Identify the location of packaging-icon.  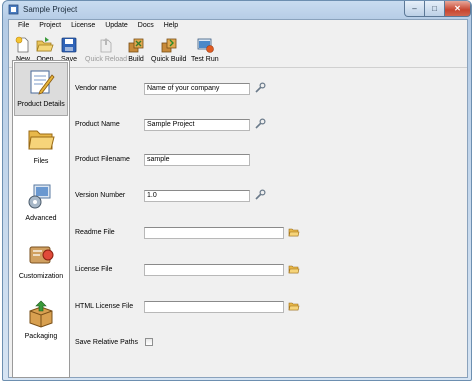
(41, 314).